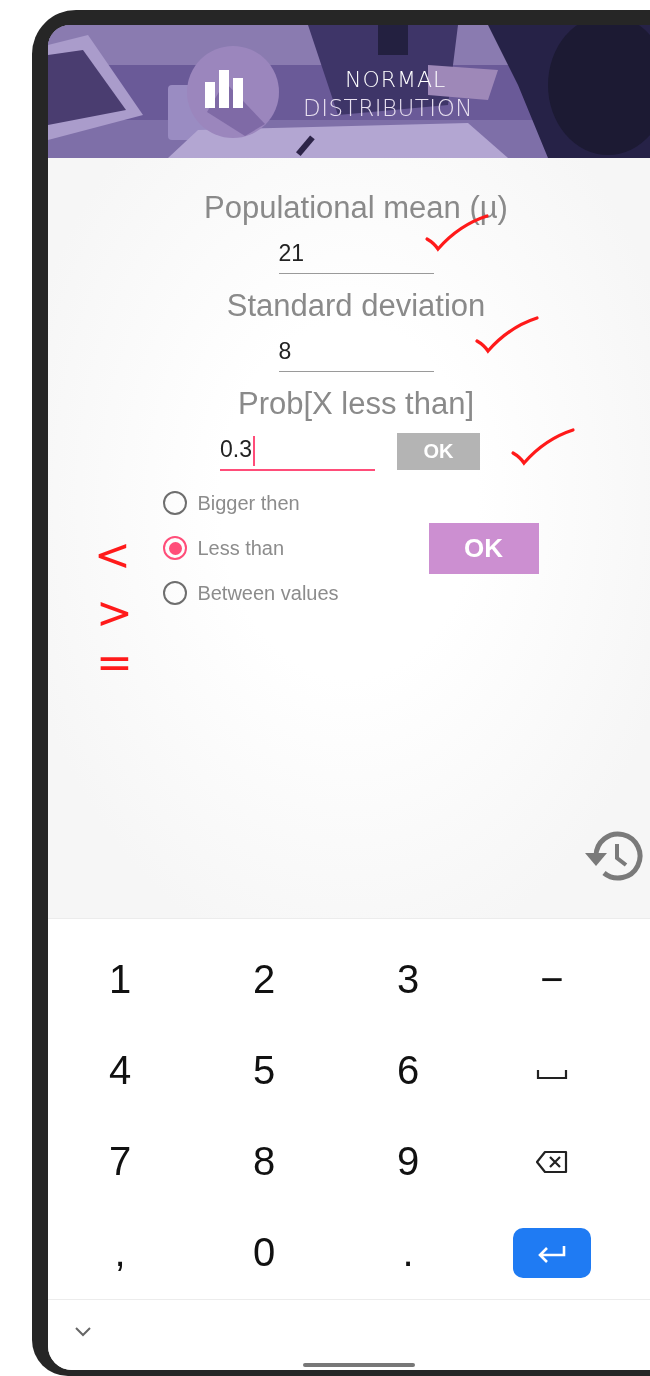  What do you see at coordinates (264, 1252) in the screenshot?
I see `keyboard-key: 0` at bounding box center [264, 1252].